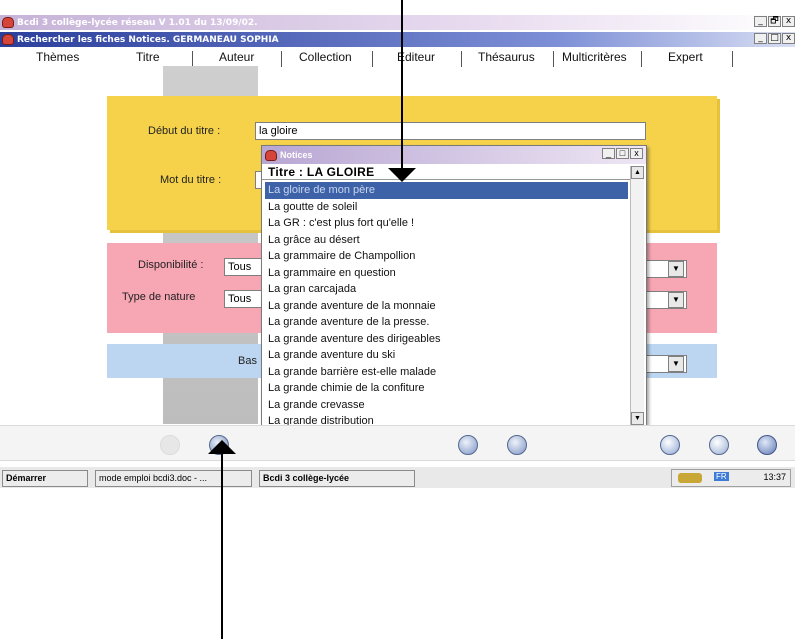 The width and height of the screenshot is (795, 639). What do you see at coordinates (446, 223) in the screenshot?
I see `list-item: La GR : c'est plus fort qu'elle !` at bounding box center [446, 223].